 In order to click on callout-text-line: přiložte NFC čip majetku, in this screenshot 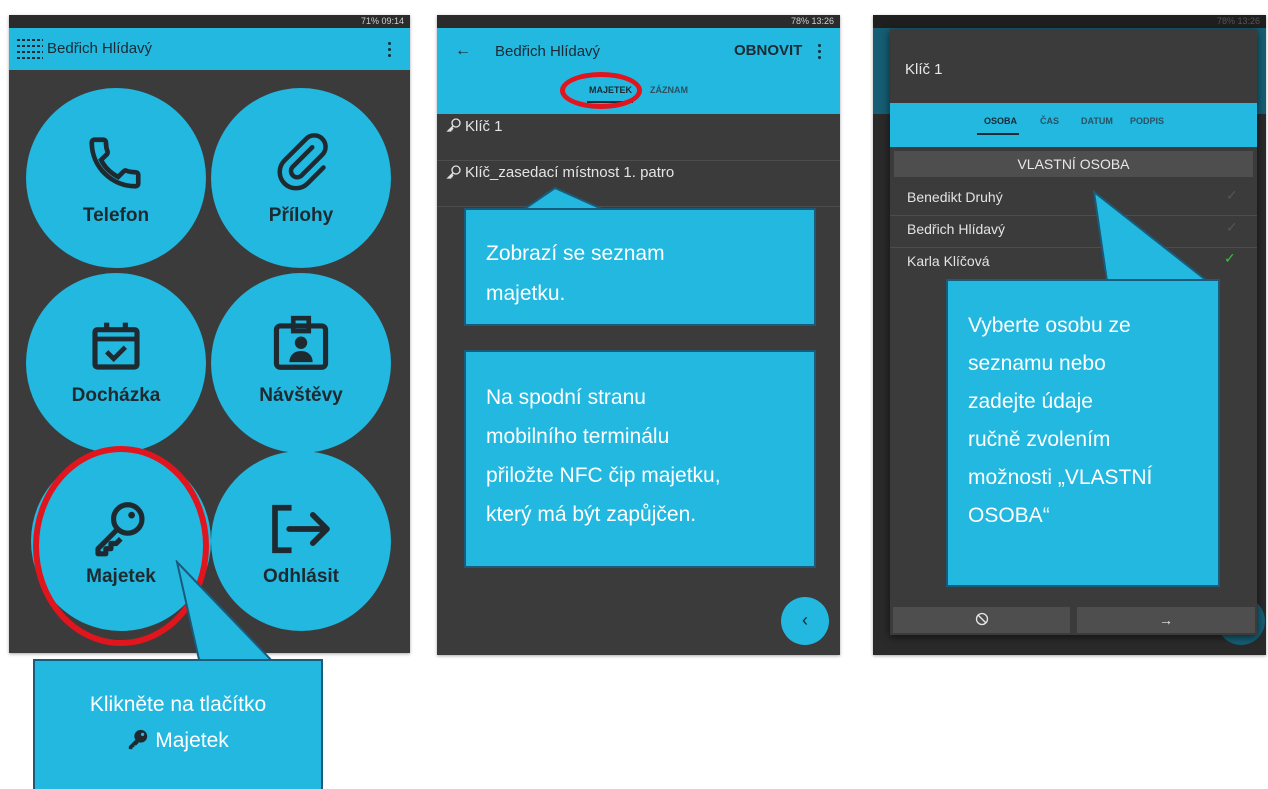, I will do `click(603, 475)`.